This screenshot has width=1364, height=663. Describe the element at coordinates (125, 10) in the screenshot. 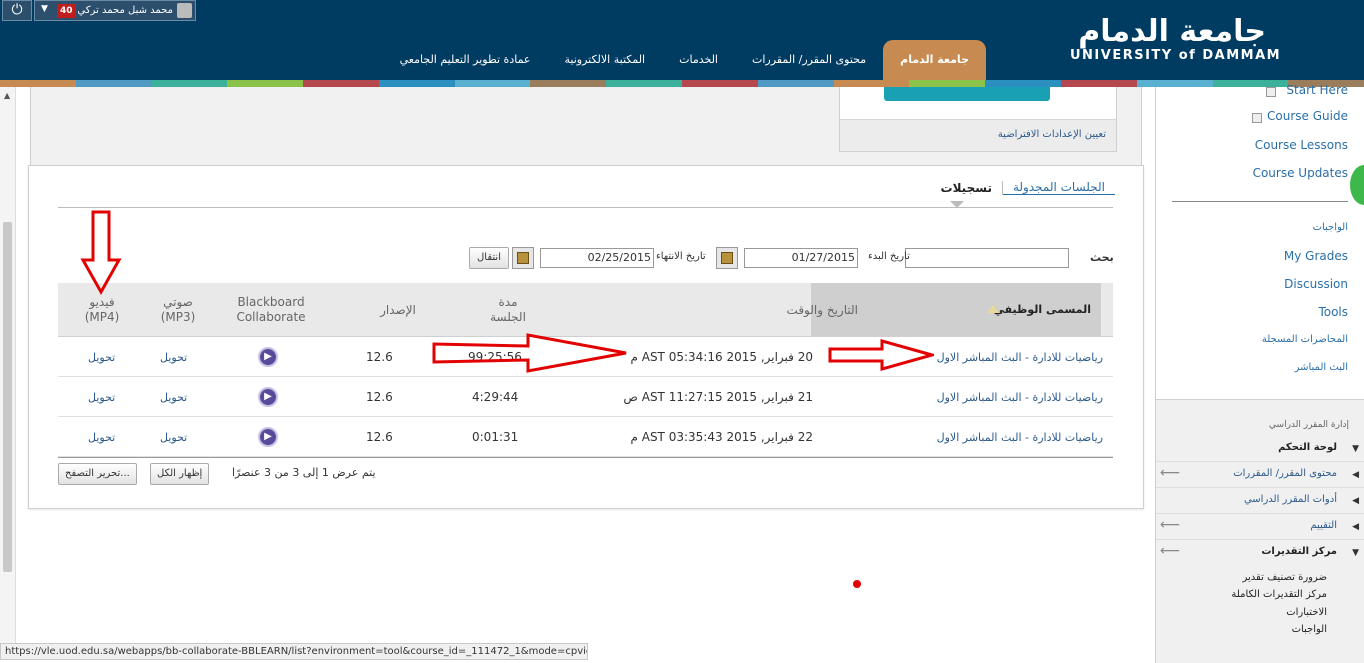

I see `user-name: محمد شبل محمد تركي` at that location.